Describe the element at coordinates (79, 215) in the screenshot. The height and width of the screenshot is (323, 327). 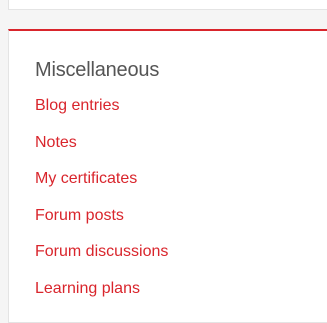
I see `forum-posts-link: Forum posts` at that location.